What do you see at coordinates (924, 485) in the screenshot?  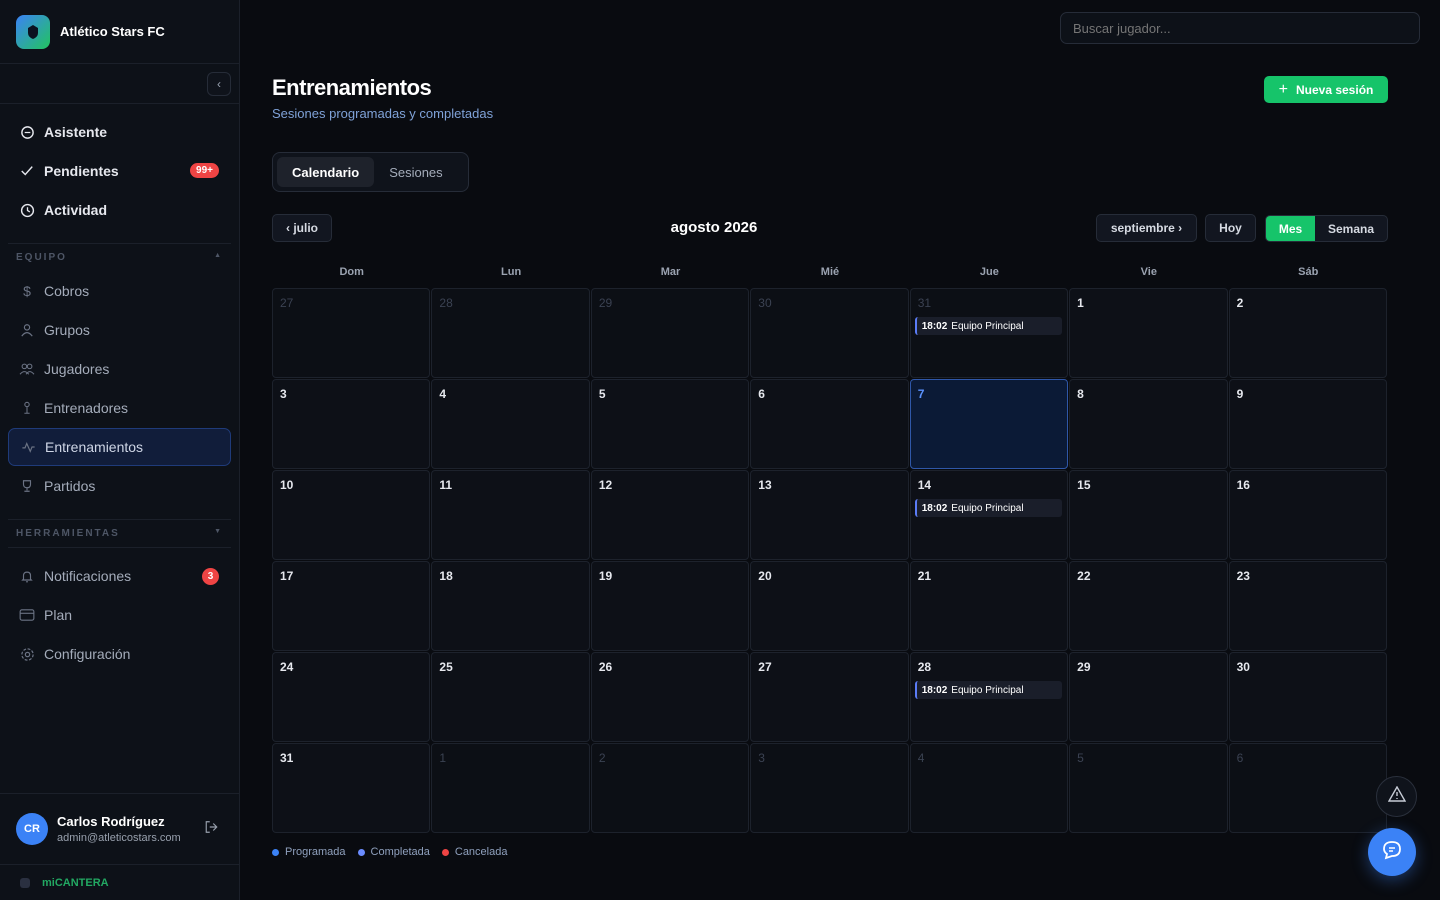 I see `day-number: 14` at bounding box center [924, 485].